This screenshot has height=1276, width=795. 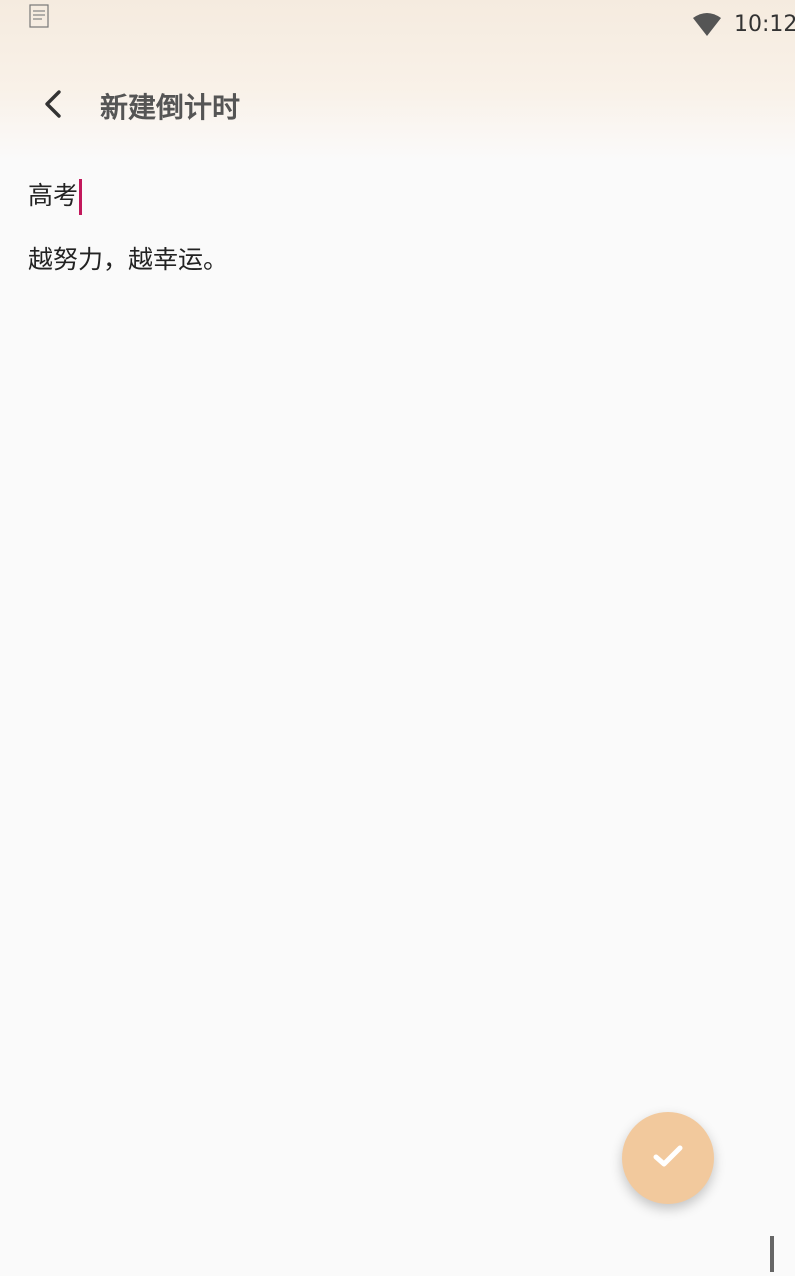 What do you see at coordinates (398, 225) in the screenshot?
I see `countdown-form: 高考 越努力，越幸运。` at bounding box center [398, 225].